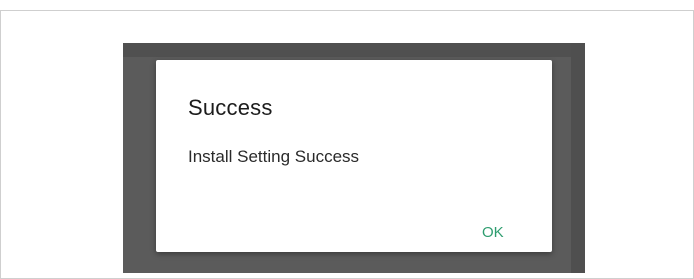  Describe the element at coordinates (578, 158) in the screenshot. I see `dimmed-background-edge` at that location.